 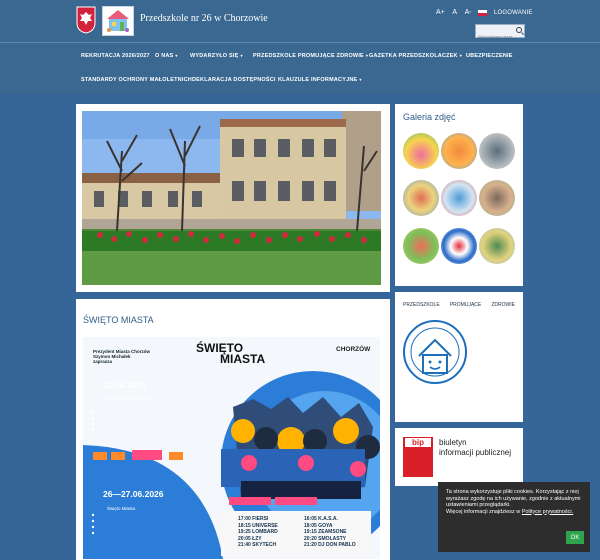 I want to click on nav-item-label: WYDARZYŁO SIĘ, so click(x=214, y=56).